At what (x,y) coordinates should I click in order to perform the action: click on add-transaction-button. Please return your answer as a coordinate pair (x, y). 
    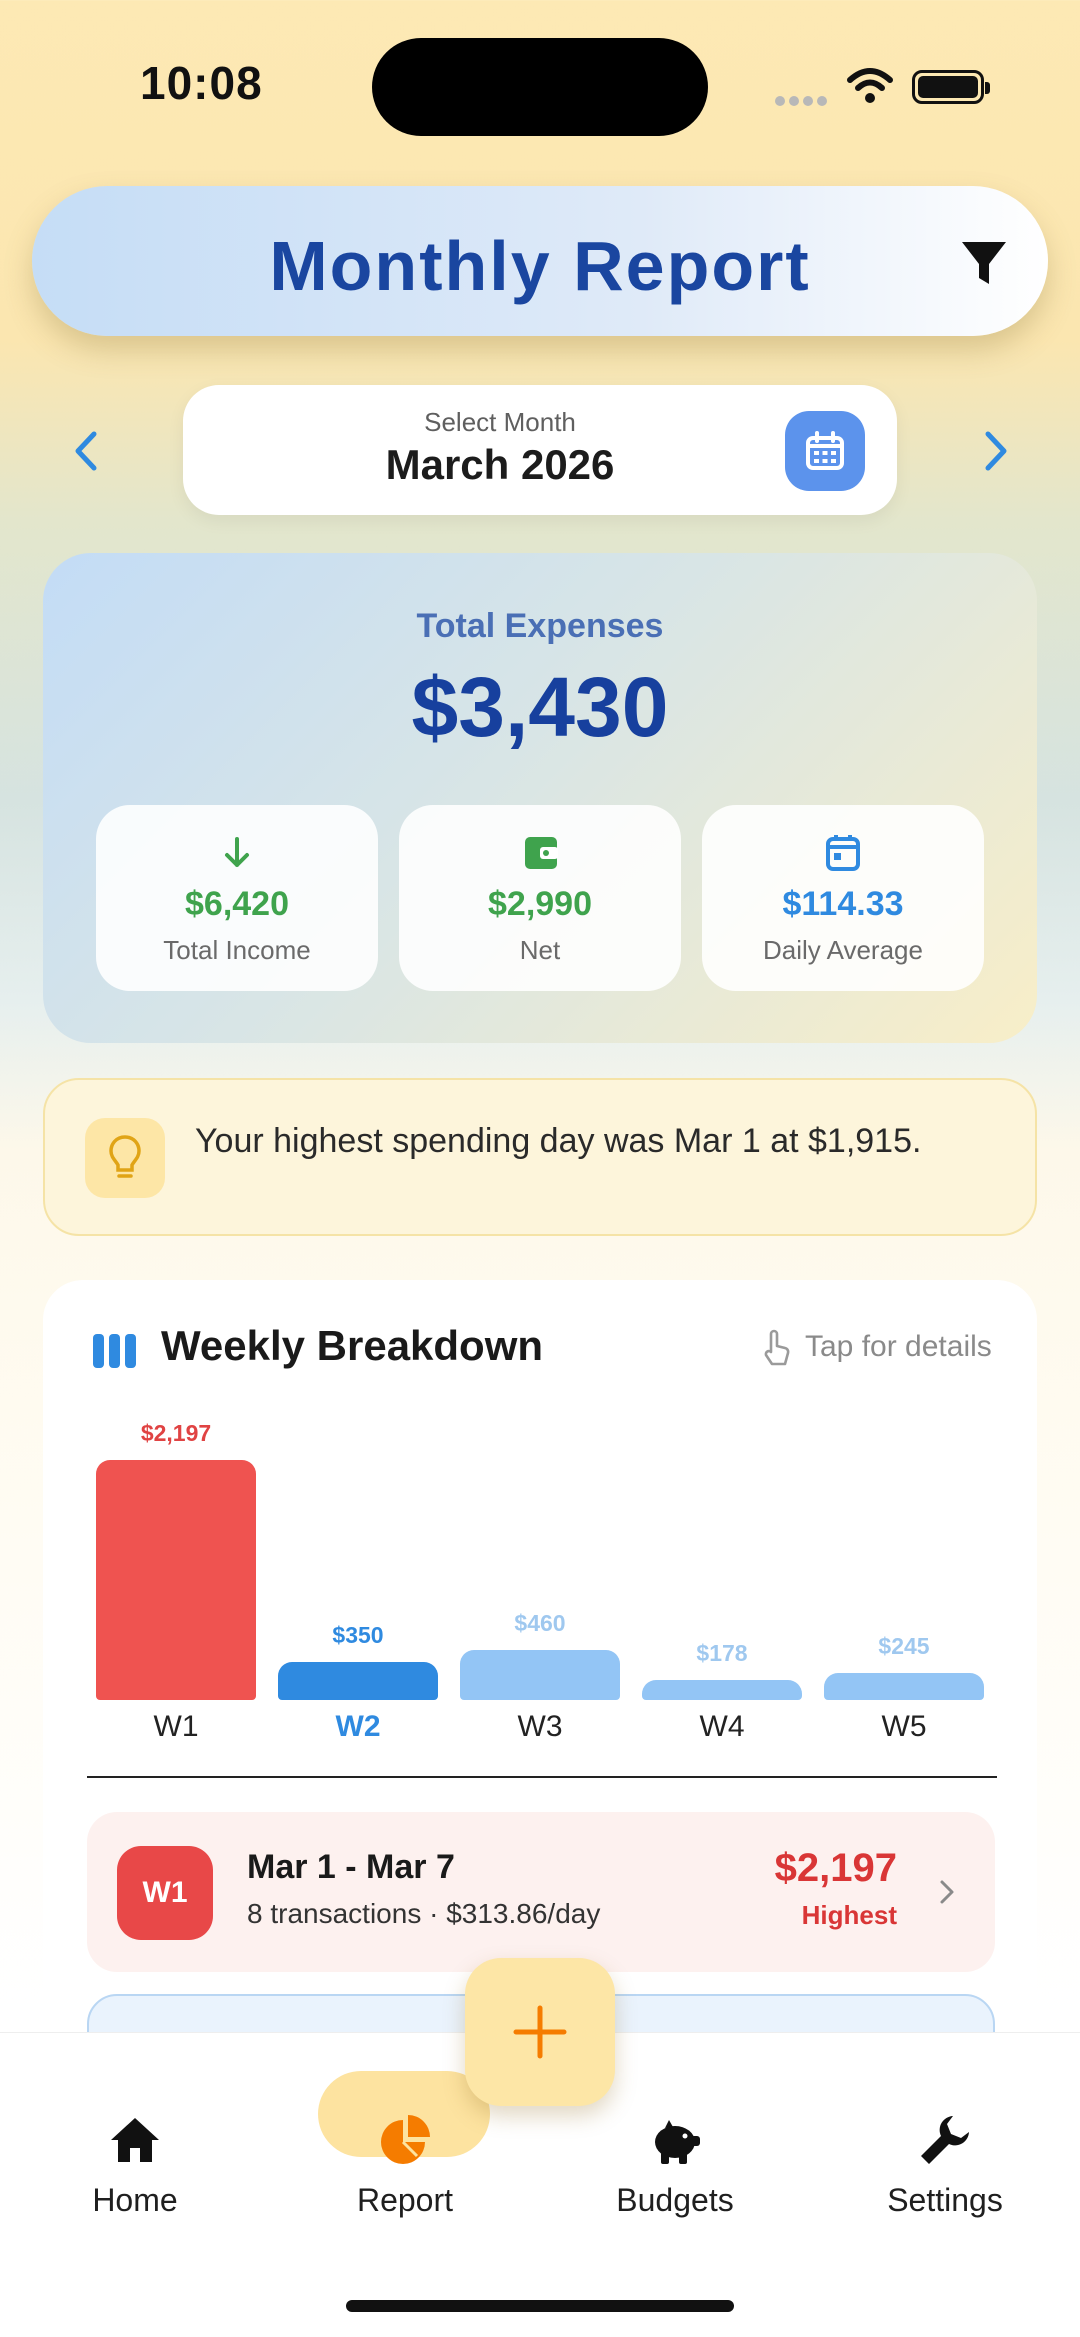
    Looking at the image, I should click on (540, 2032).